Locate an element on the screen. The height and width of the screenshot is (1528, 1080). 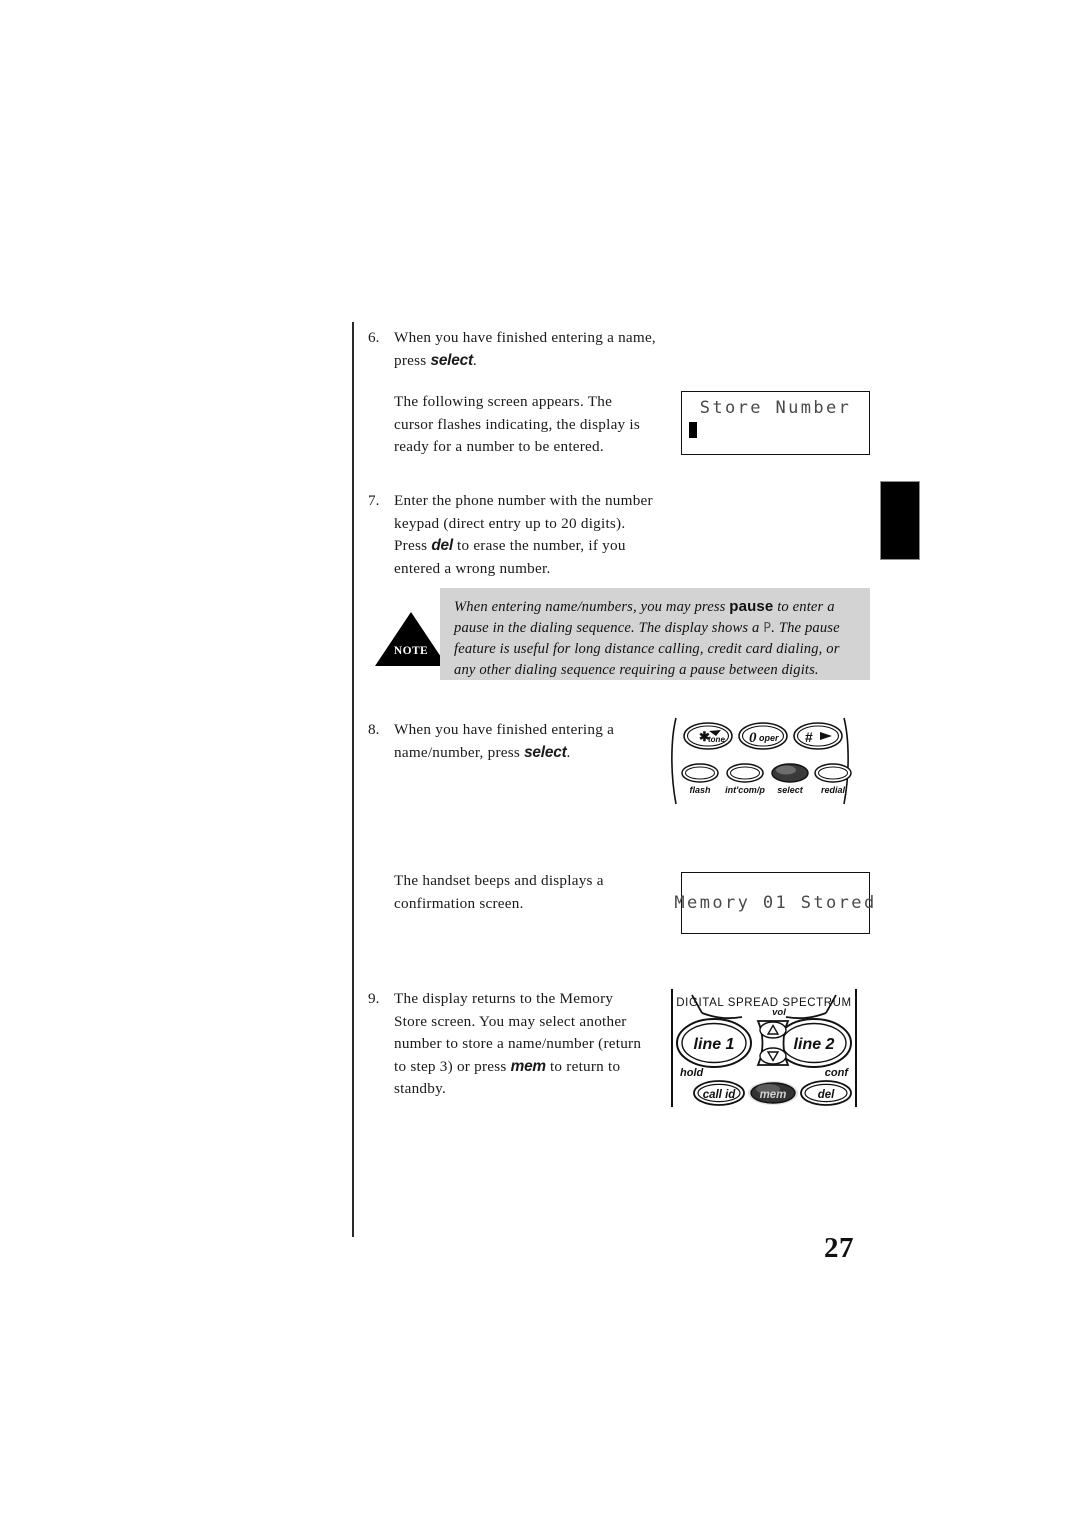
svg-text: line 1 is located at coordinates (714, 1044).